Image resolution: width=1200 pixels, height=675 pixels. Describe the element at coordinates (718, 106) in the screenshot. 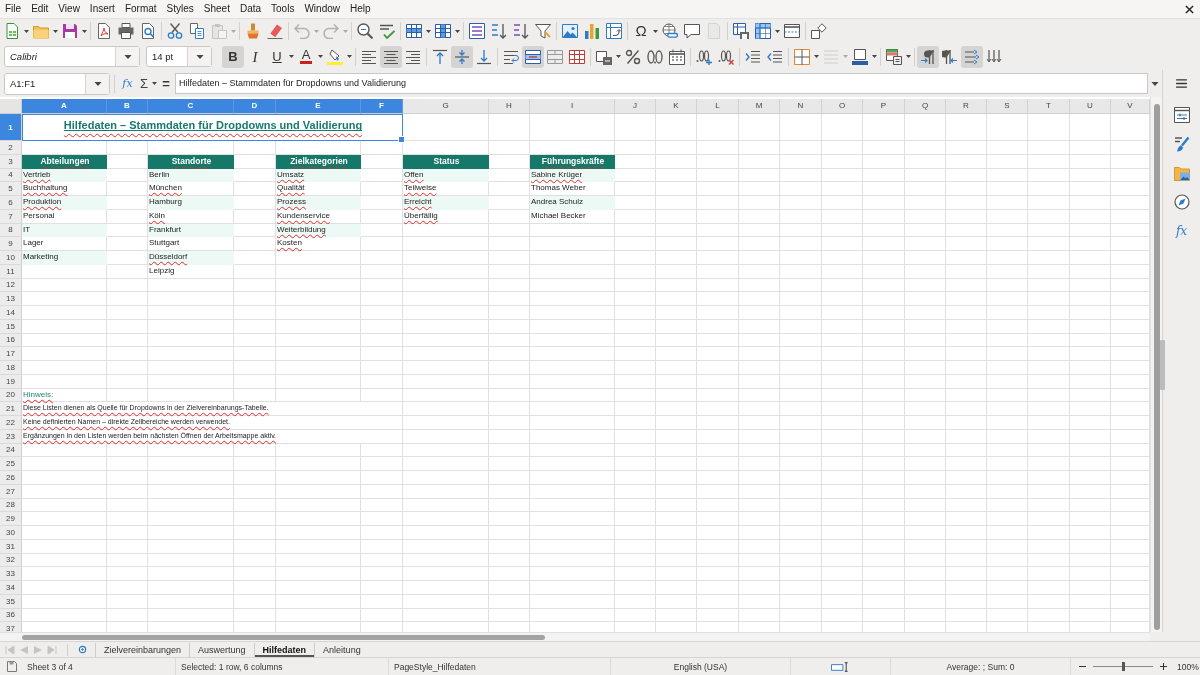

I see `column-header: L` at that location.